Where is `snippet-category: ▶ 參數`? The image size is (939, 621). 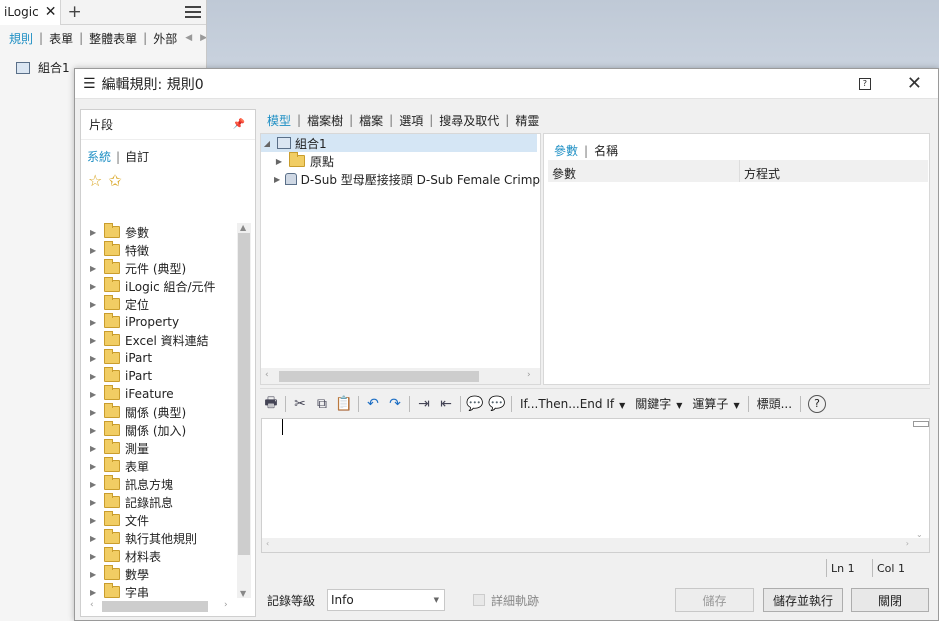 snippet-category: ▶ 參數 is located at coordinates (159, 232).